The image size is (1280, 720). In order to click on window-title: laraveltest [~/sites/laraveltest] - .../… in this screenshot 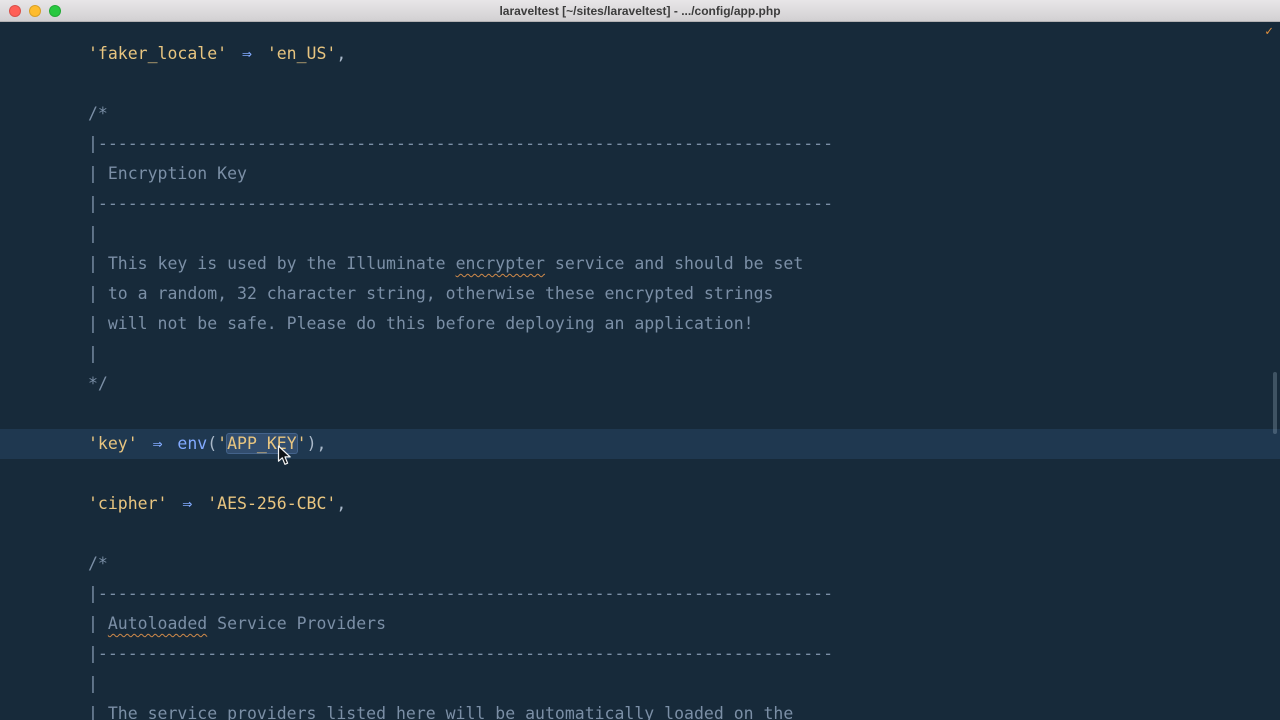, I will do `click(640, 10)`.